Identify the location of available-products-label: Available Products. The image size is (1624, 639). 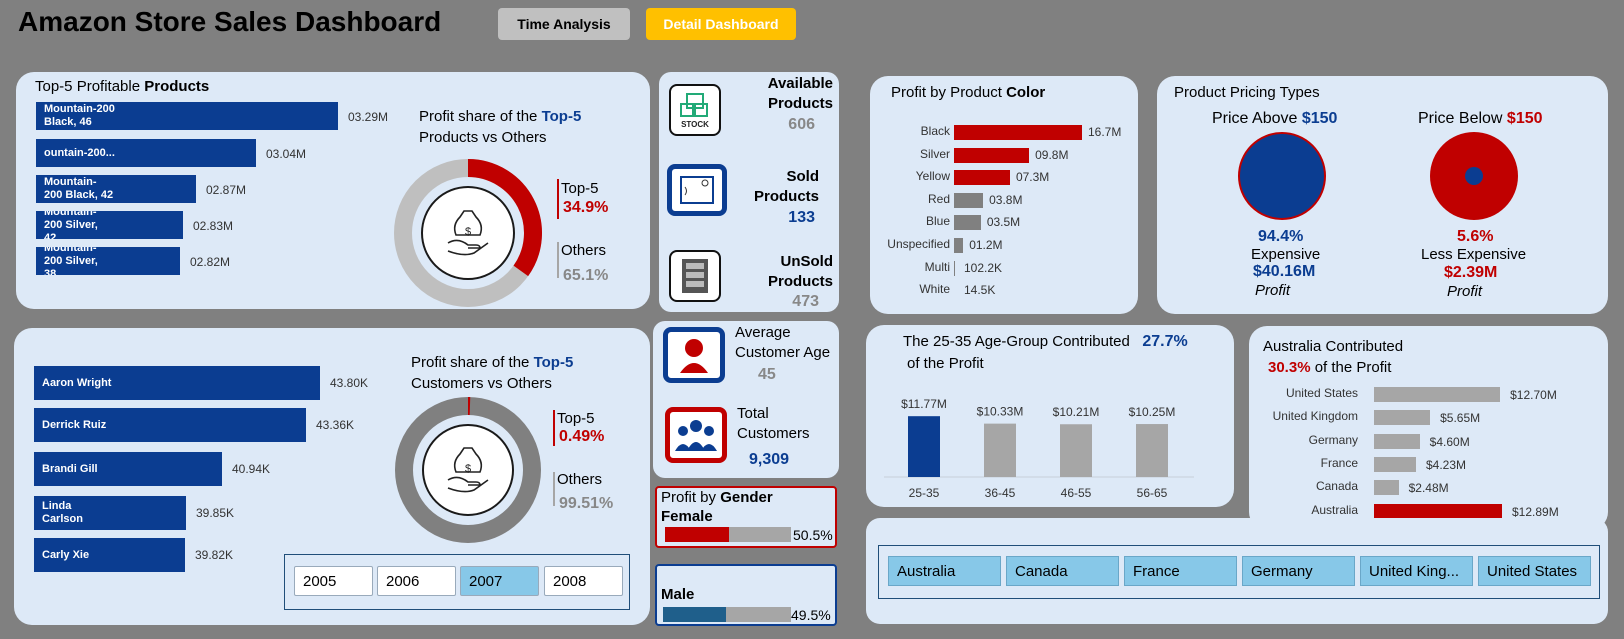
(800, 93).